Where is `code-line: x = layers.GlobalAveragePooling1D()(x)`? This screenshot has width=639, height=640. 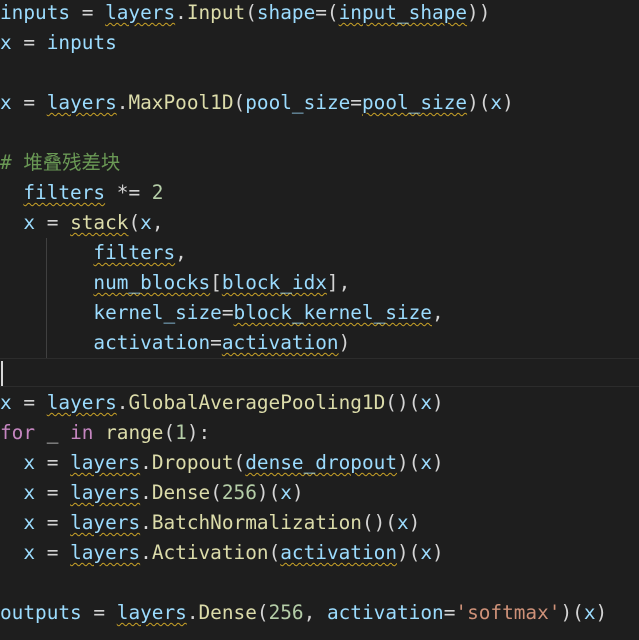
code-line: x = layers.GlobalAveragePooling1D()(x) is located at coordinates (222, 403).